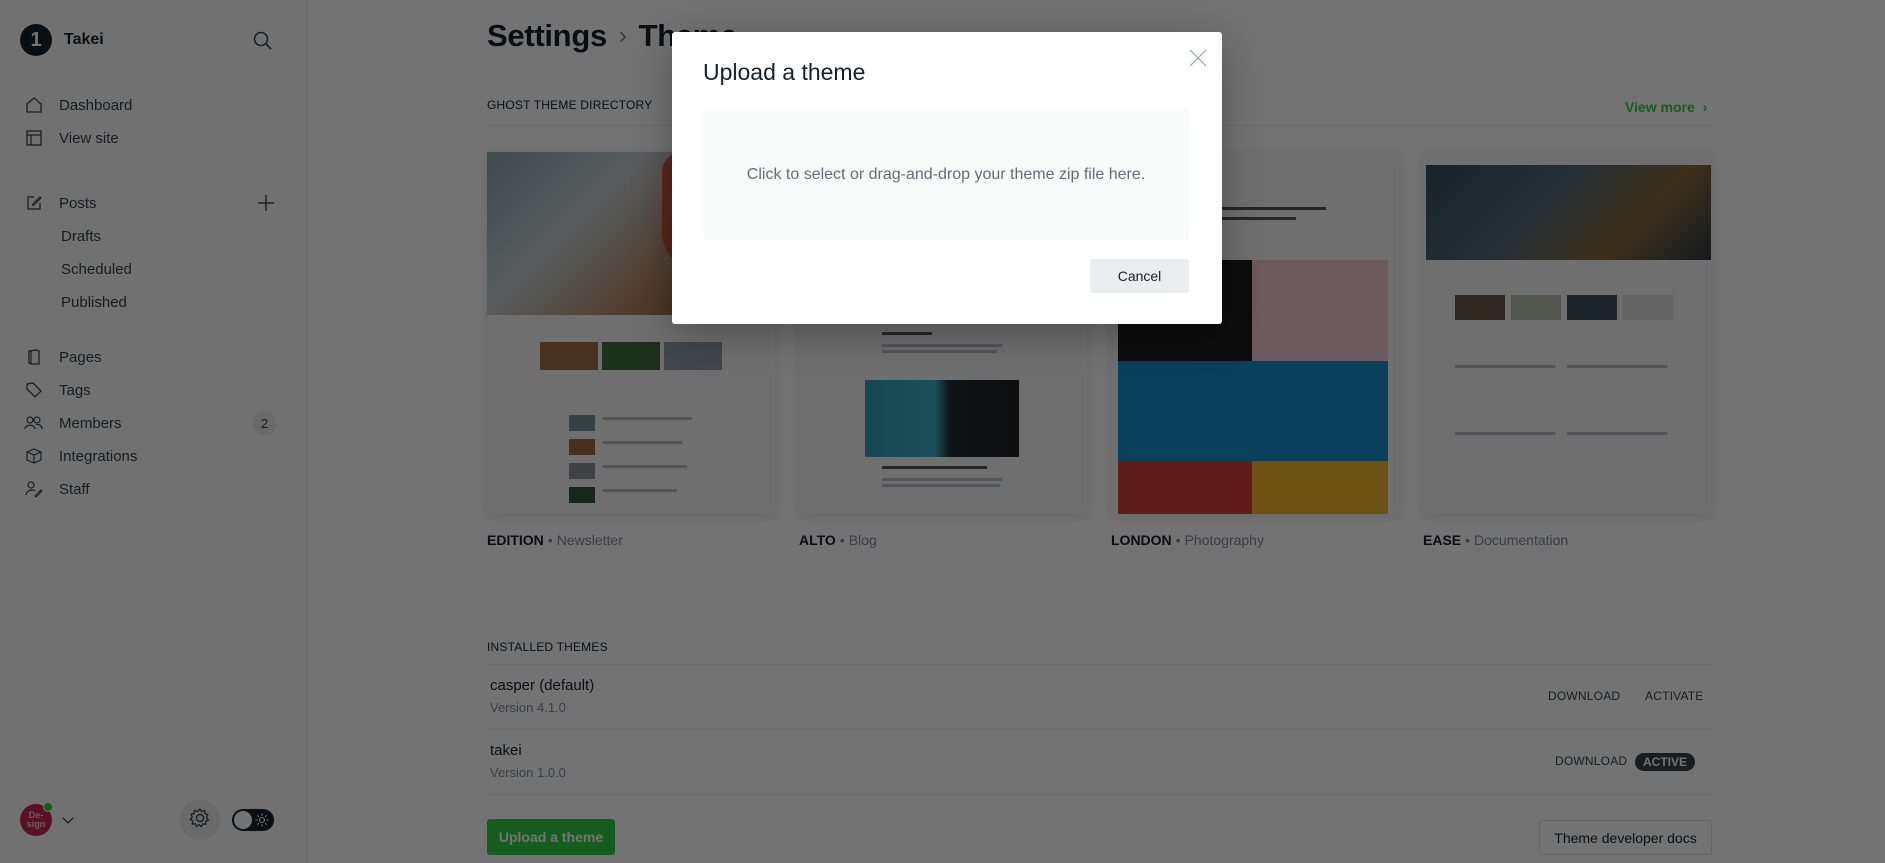 The width and height of the screenshot is (1885, 863). Describe the element at coordinates (1139, 276) in the screenshot. I see `cancel-button: Cancel` at that location.